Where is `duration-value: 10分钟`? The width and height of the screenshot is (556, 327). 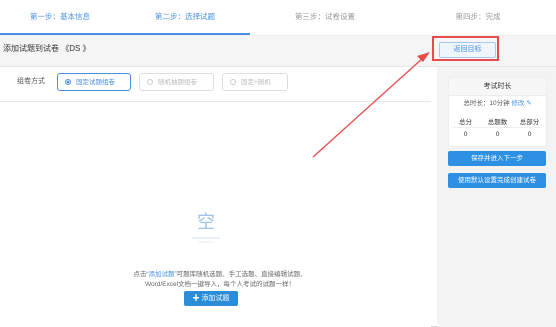
duration-value: 10分钟 is located at coordinates (499, 103).